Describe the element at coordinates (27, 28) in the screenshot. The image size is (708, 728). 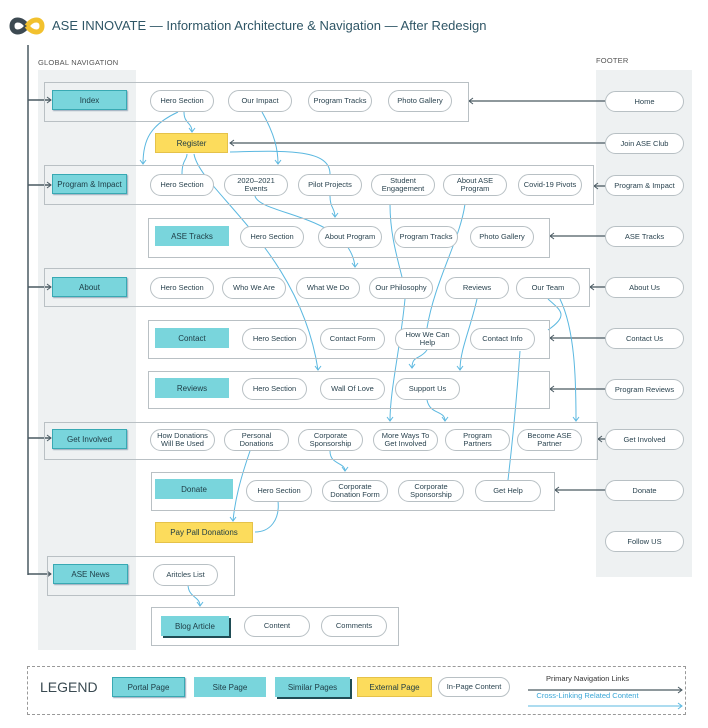
I see `infinity-gear-logo-icon` at that location.